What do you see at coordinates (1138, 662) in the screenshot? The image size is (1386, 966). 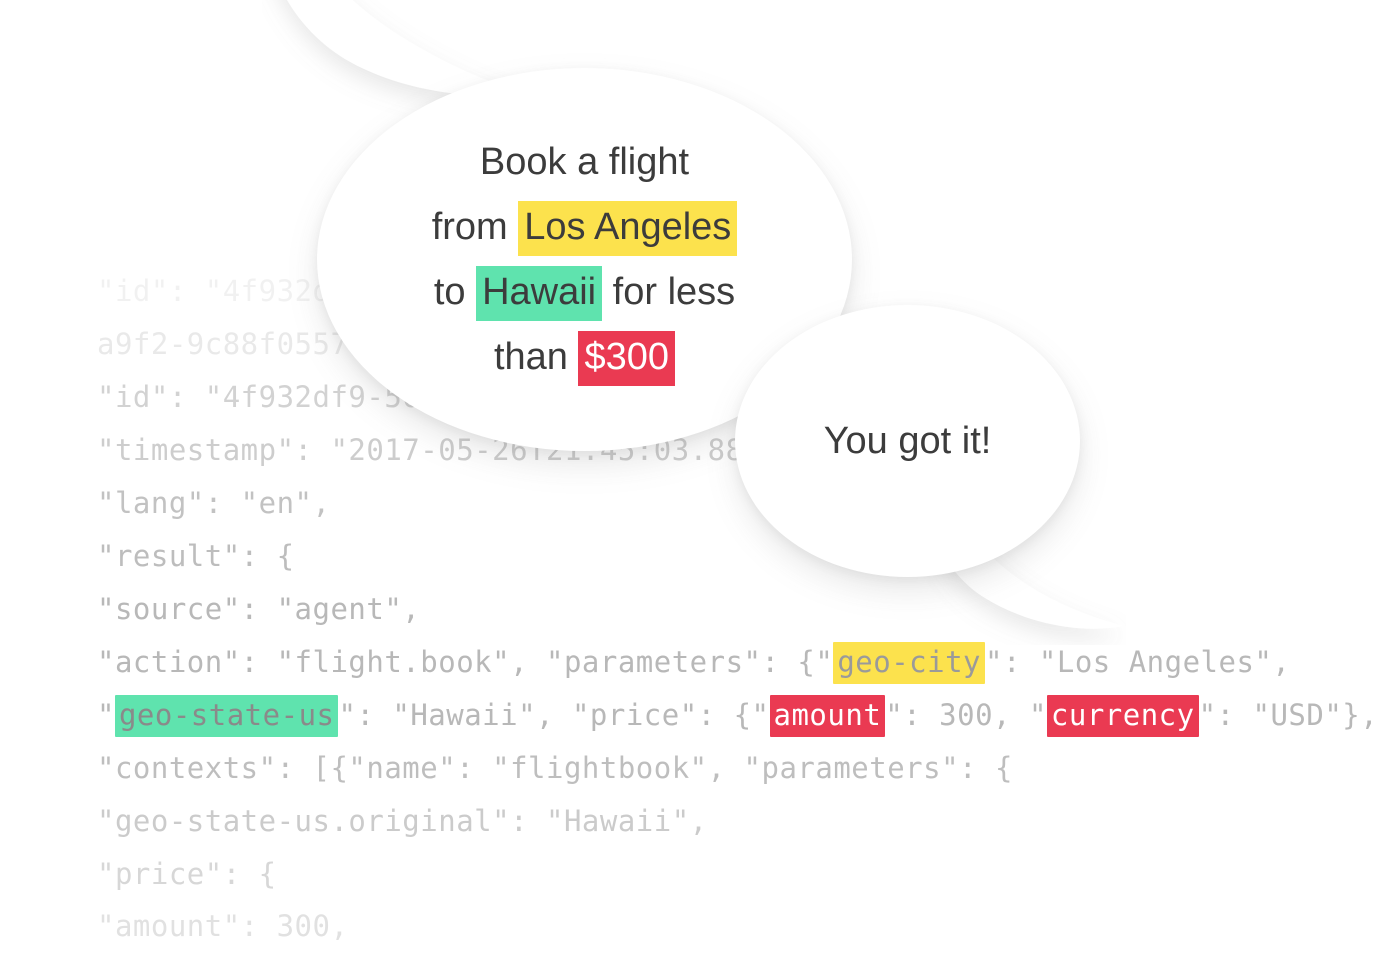 I see `code-segment: ": "Los Angeles",` at bounding box center [1138, 662].